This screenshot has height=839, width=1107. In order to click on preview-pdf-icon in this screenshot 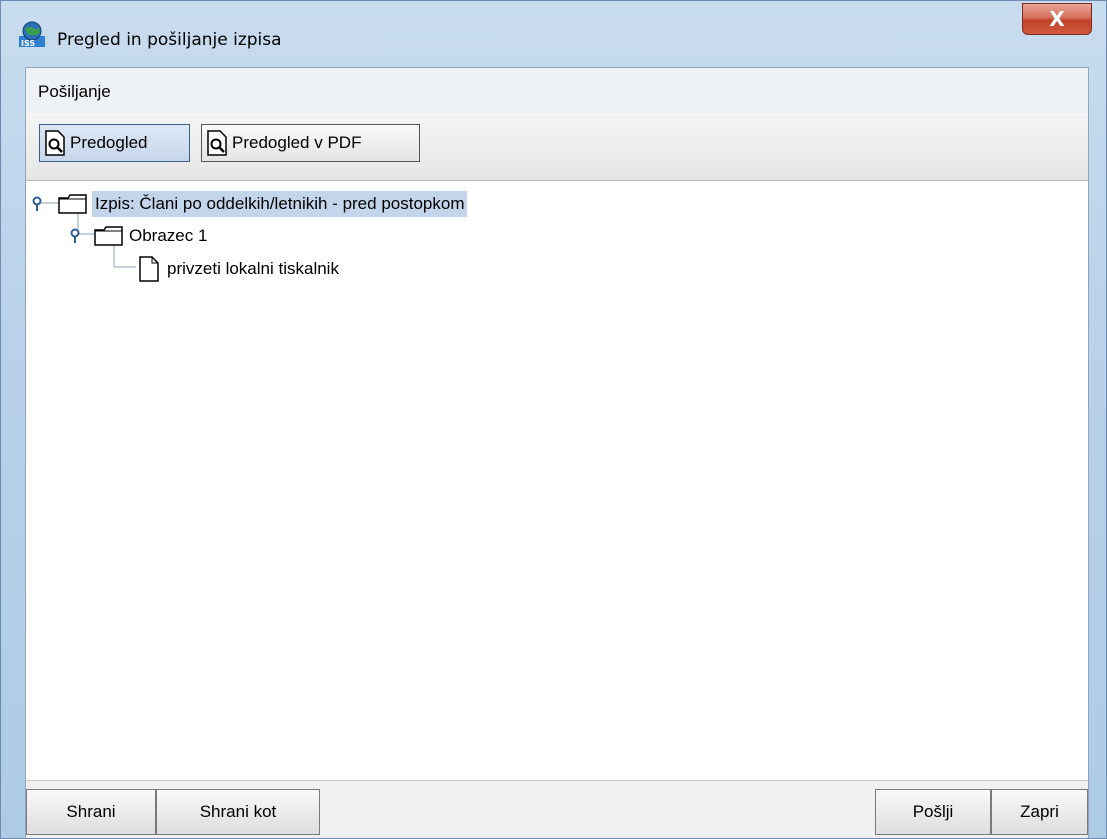, I will do `click(217, 143)`.